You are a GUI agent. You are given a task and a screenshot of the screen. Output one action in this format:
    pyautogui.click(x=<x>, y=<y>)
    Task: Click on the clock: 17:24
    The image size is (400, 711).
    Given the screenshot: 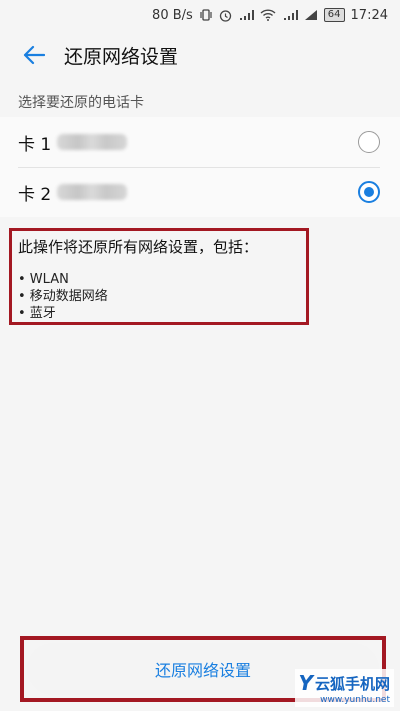 What is the action you would take?
    pyautogui.click(x=369, y=15)
    